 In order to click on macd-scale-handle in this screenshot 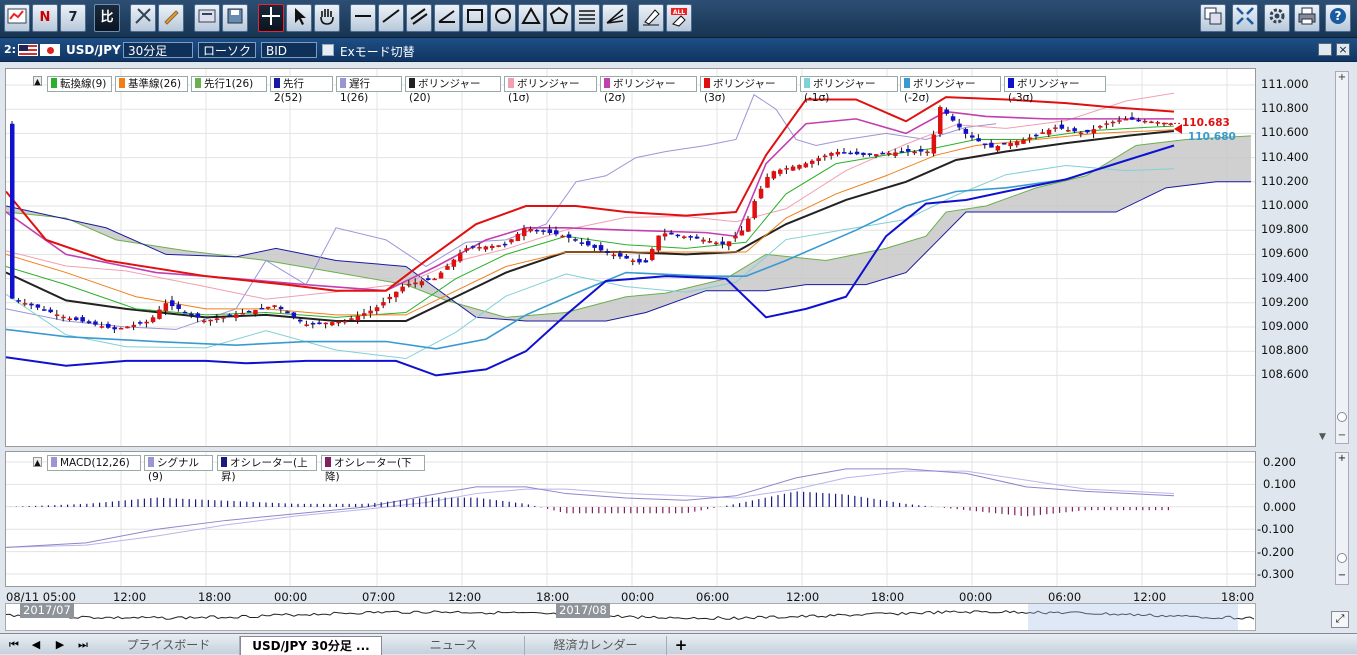, I will do `click(1342, 558)`.